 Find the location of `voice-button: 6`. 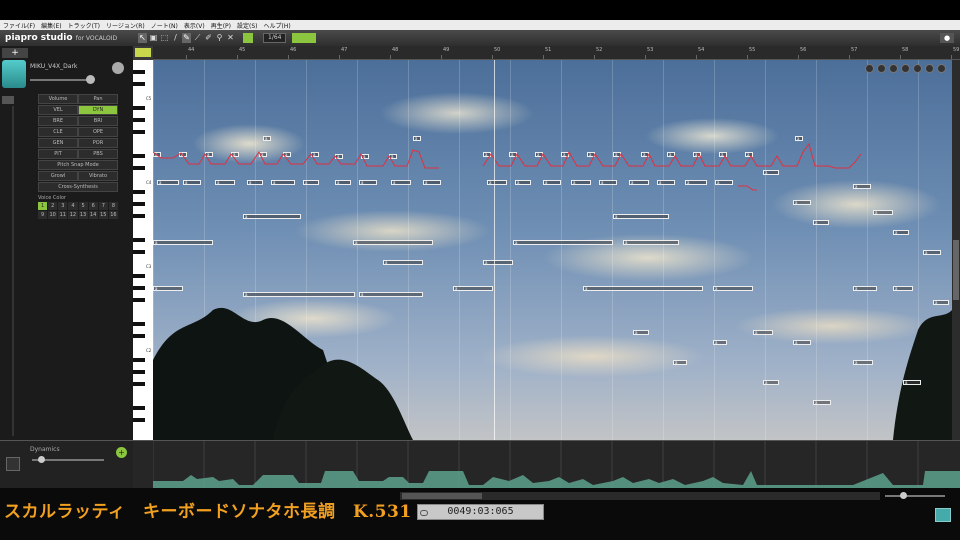

voice-button: 6 is located at coordinates (93, 206).